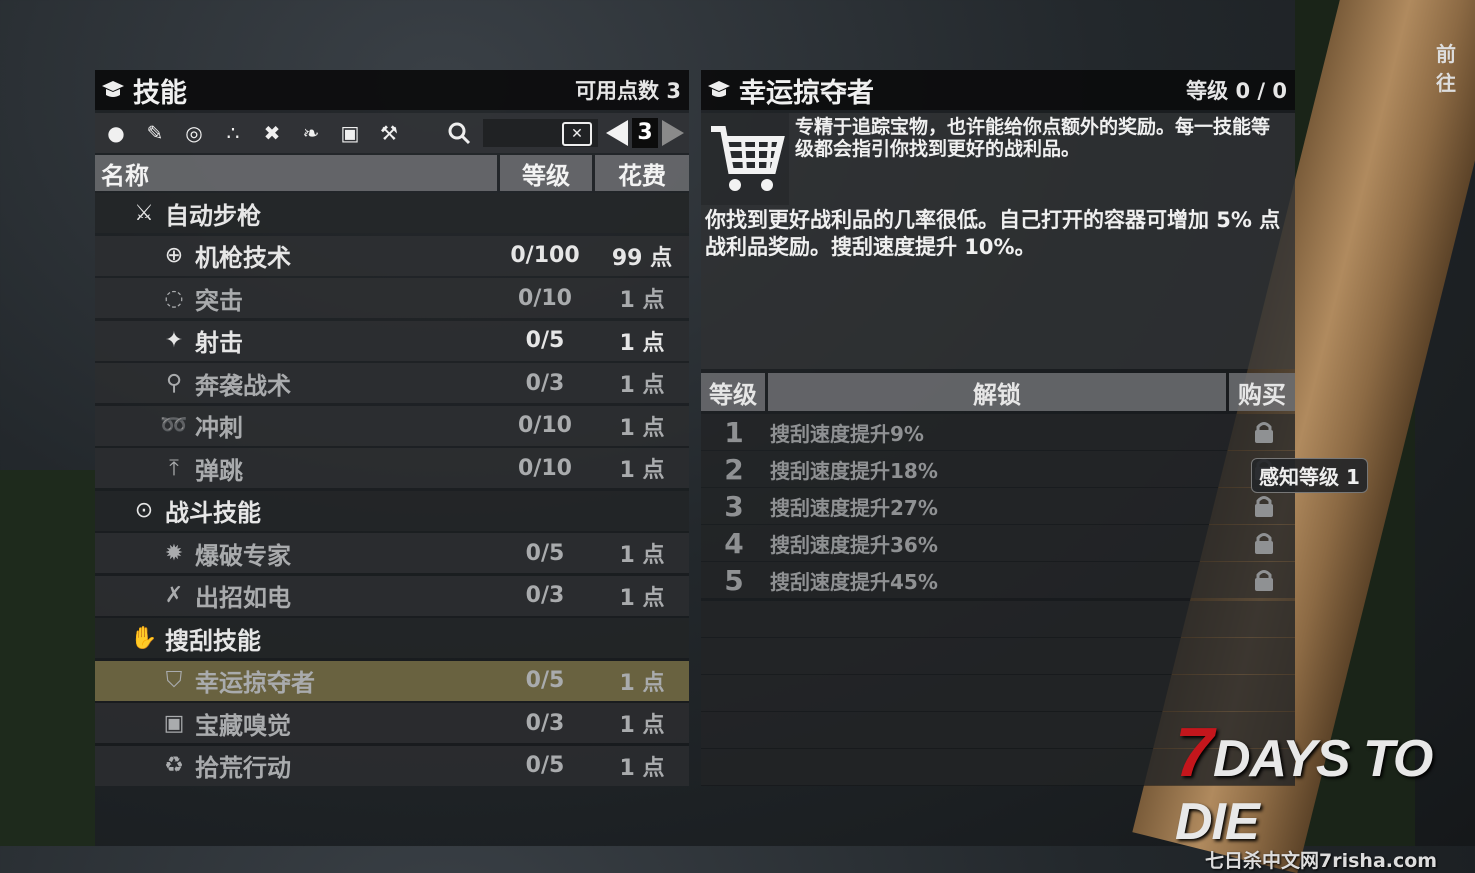  Describe the element at coordinates (392, 425) in the screenshot. I see `skill-row: ➿ 冲刺 0/10 1 点` at that location.